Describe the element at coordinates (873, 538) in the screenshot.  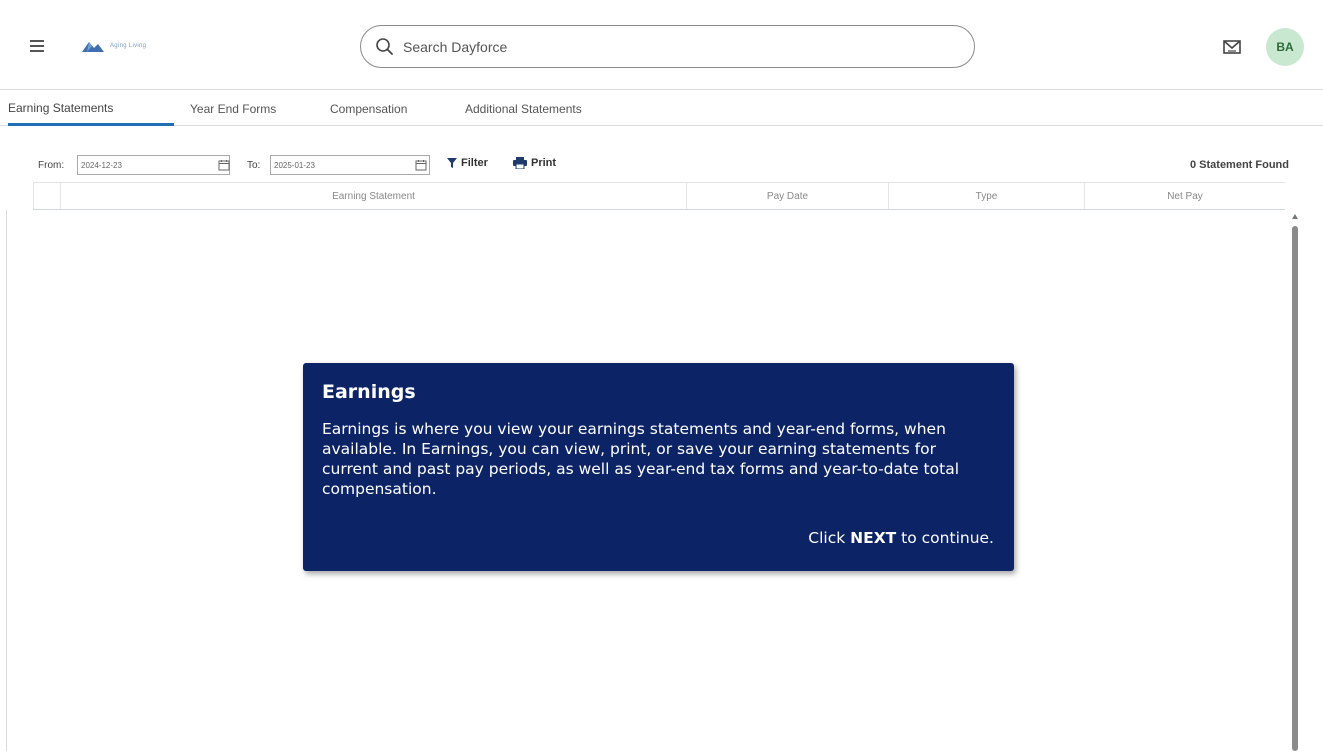
I see `next-hint-keyword: NEXT` at that location.